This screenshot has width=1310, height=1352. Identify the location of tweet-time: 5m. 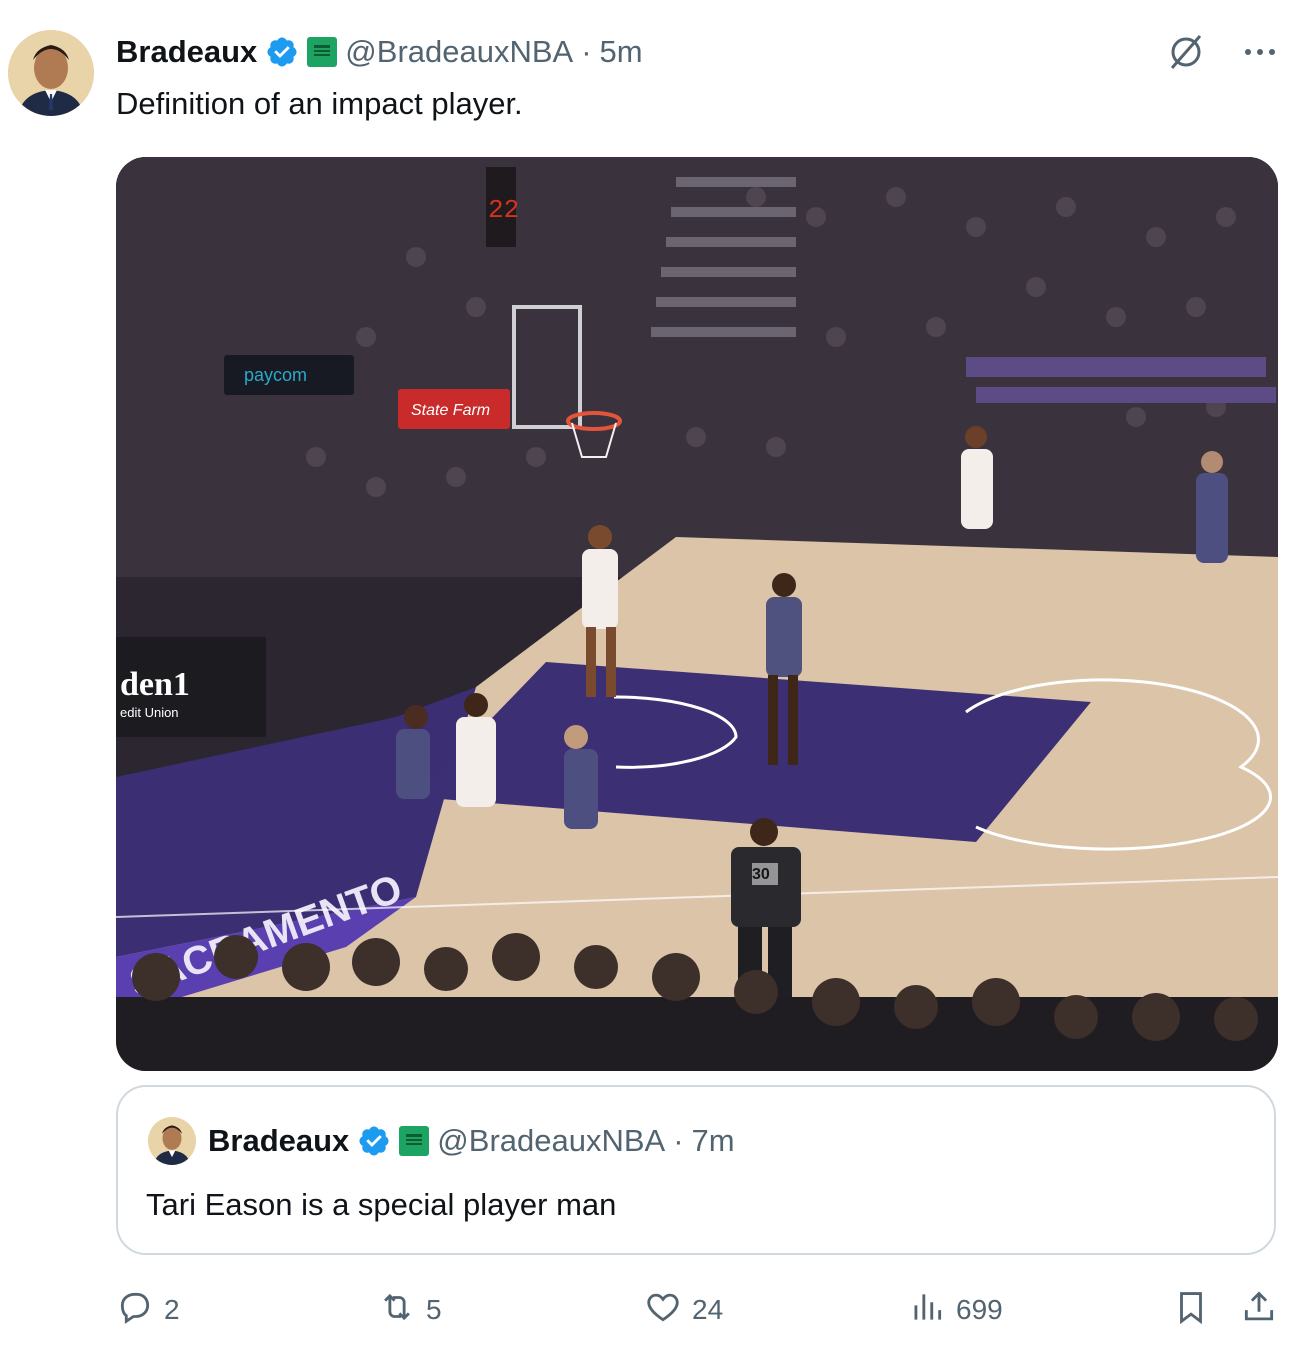
(621, 52).